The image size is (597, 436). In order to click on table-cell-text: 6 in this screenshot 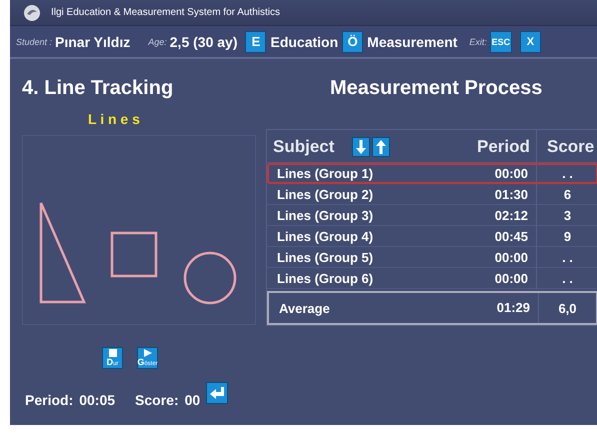, I will do `click(567, 194)`.